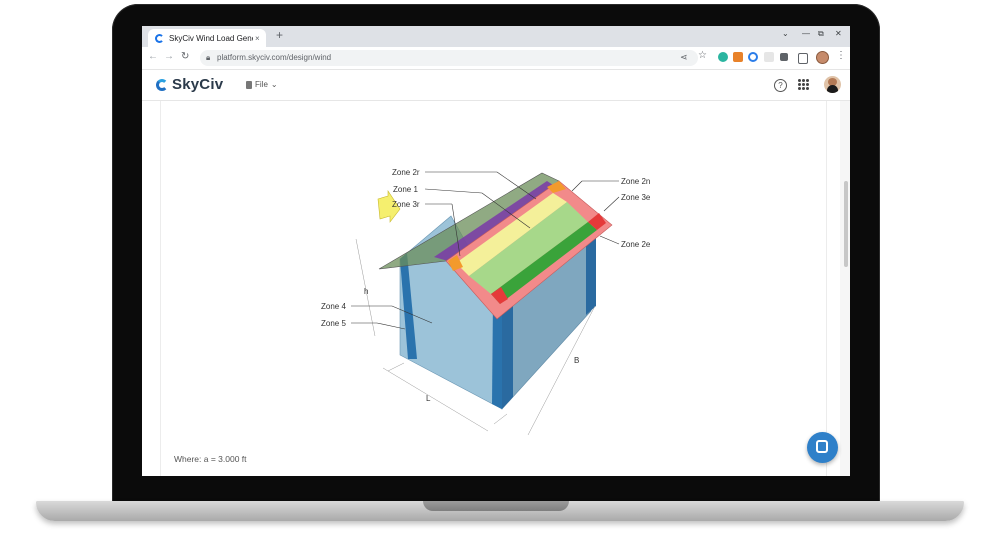 Image resolution: width=1000 pixels, height=551 pixels. What do you see at coordinates (333, 323) in the screenshot?
I see `zone-5-label: Zone 5` at bounding box center [333, 323].